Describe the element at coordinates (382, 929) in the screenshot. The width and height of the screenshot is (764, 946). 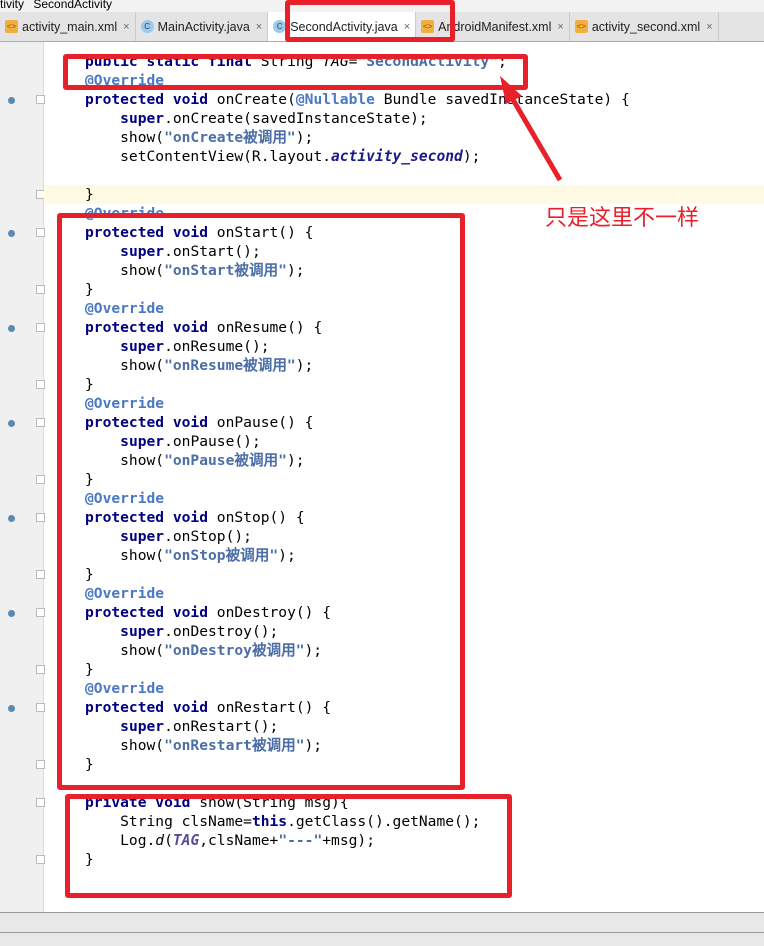
I see `status-bar` at that location.